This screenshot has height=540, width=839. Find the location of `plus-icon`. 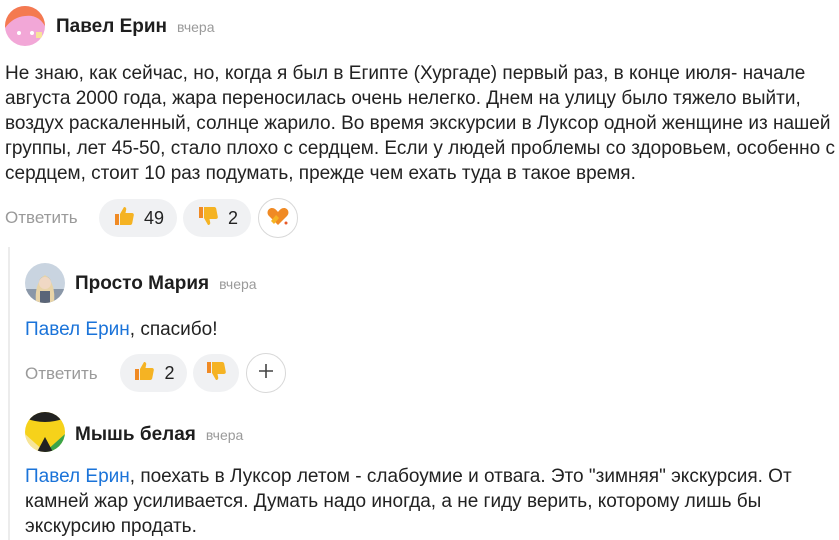

plus-icon is located at coordinates (266, 373).